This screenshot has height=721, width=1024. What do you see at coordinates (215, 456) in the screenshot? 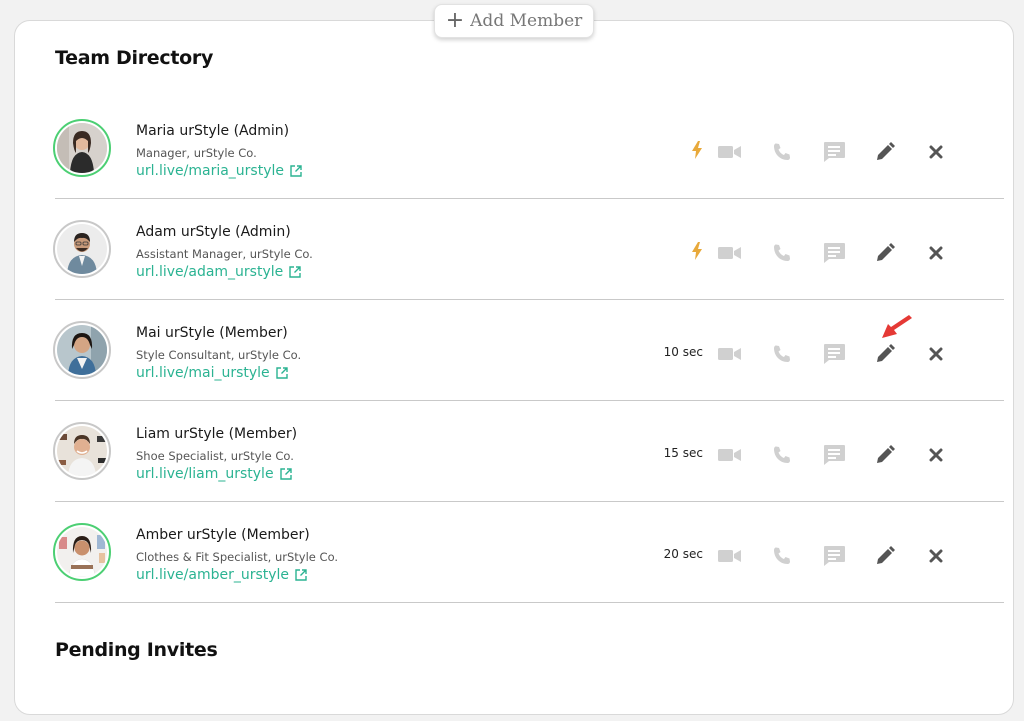
I see `member-role: Shoe Specialist, urStyle Co.` at bounding box center [215, 456].